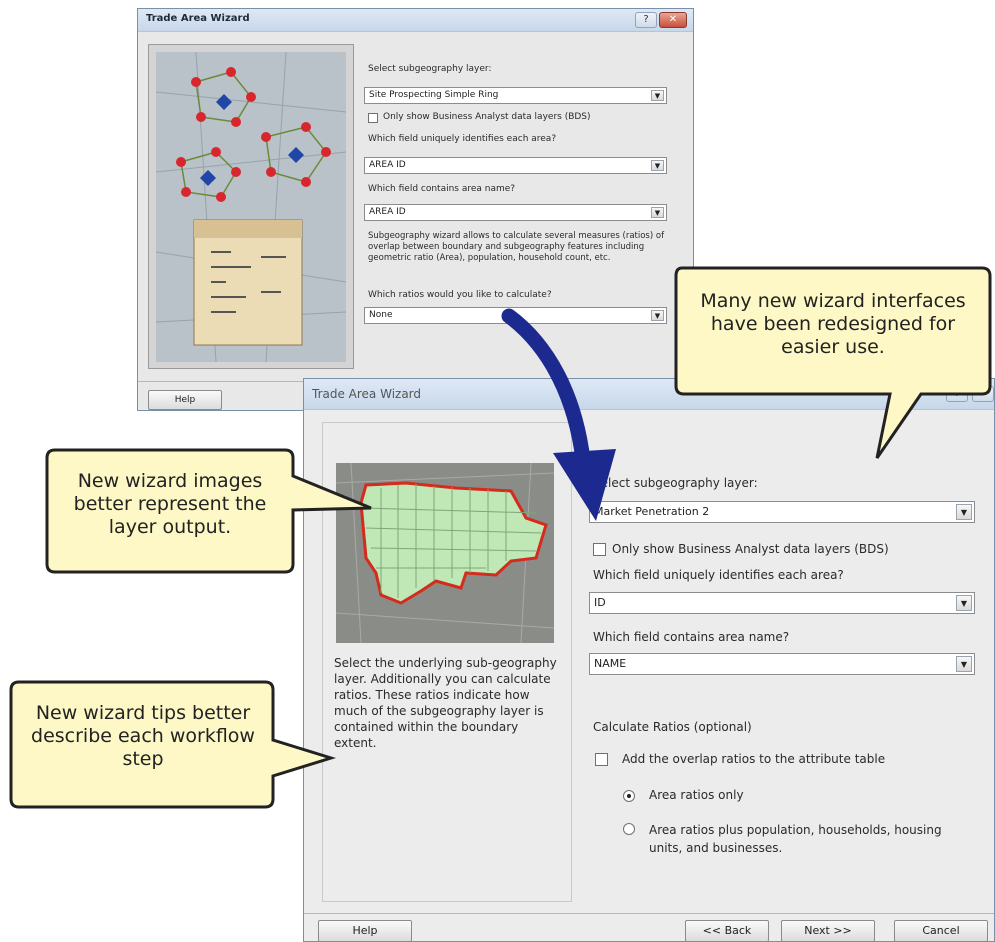 The height and width of the screenshot is (942, 995). Describe the element at coordinates (198, 18) in the screenshot. I see `back-dialog-title: Trade Area Wizard` at that location.